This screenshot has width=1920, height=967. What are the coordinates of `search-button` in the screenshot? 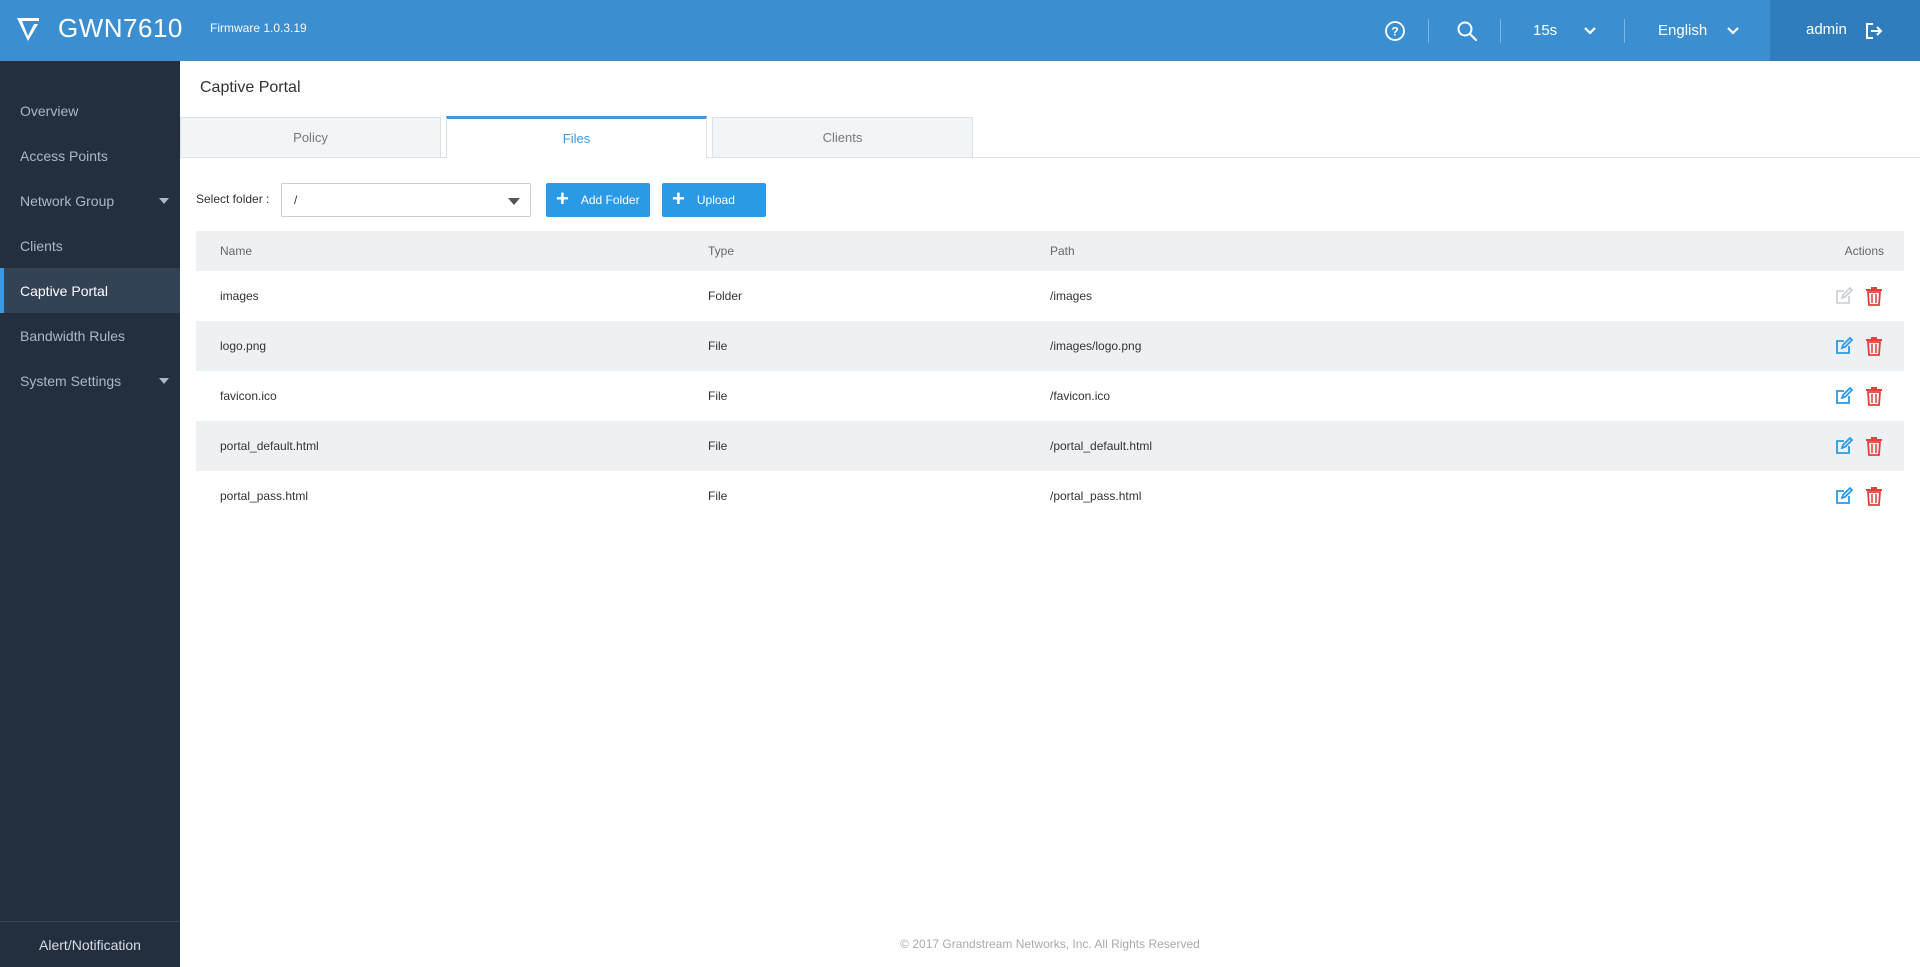 It's located at (1467, 30).